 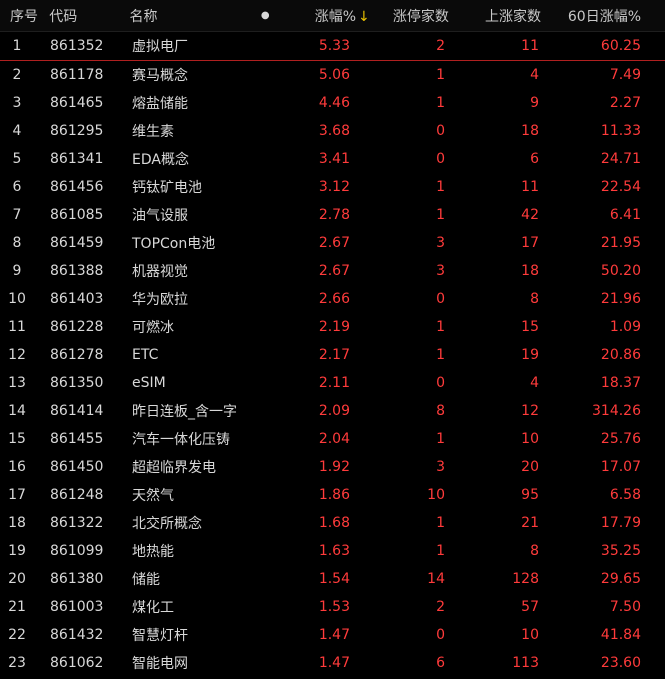 I want to click on row-change-pct: 5.06, so click(x=334, y=75).